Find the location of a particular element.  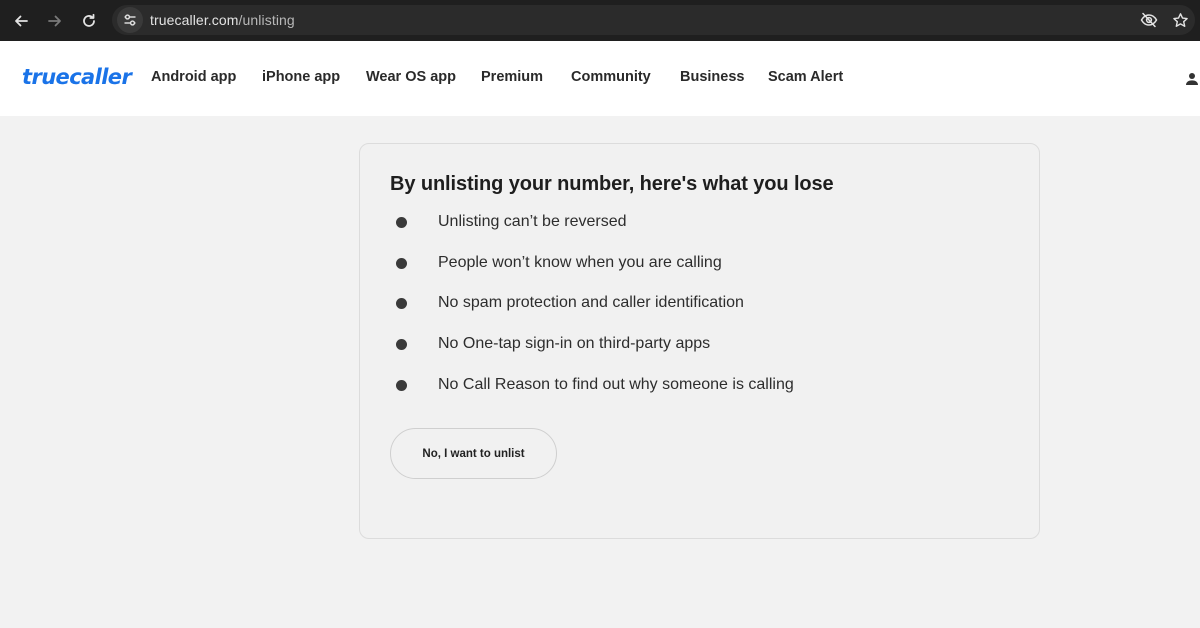

back-arrow-icon is located at coordinates (21, 21).